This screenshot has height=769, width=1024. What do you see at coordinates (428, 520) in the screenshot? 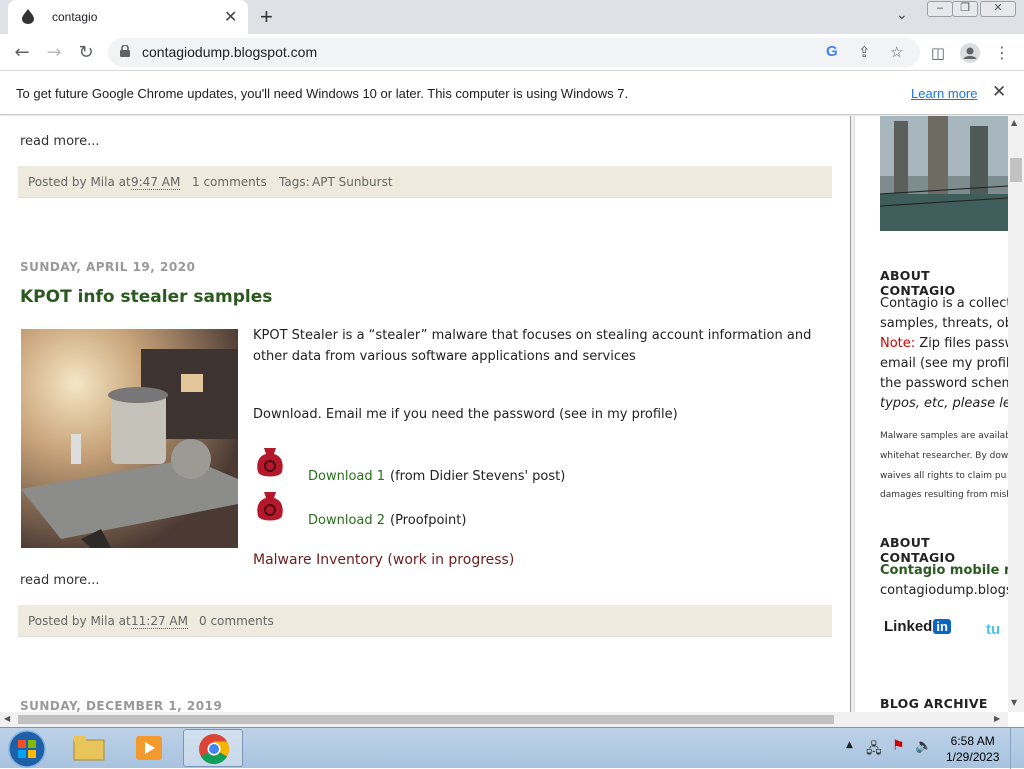
I see `download-2-note: (Proofpoint)` at bounding box center [428, 520].